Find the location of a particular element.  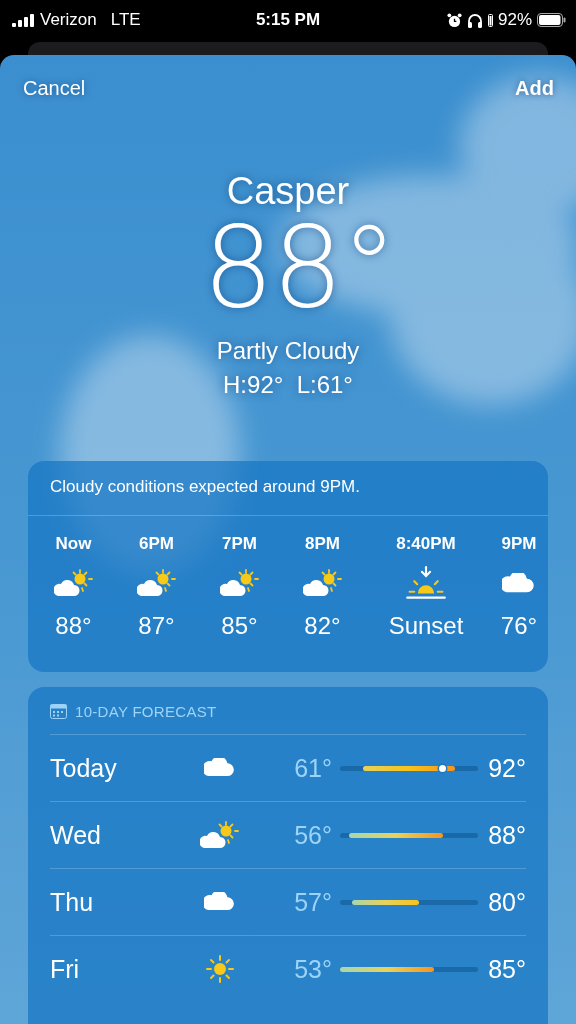

hour-value: 82° is located at coordinates (322, 626).